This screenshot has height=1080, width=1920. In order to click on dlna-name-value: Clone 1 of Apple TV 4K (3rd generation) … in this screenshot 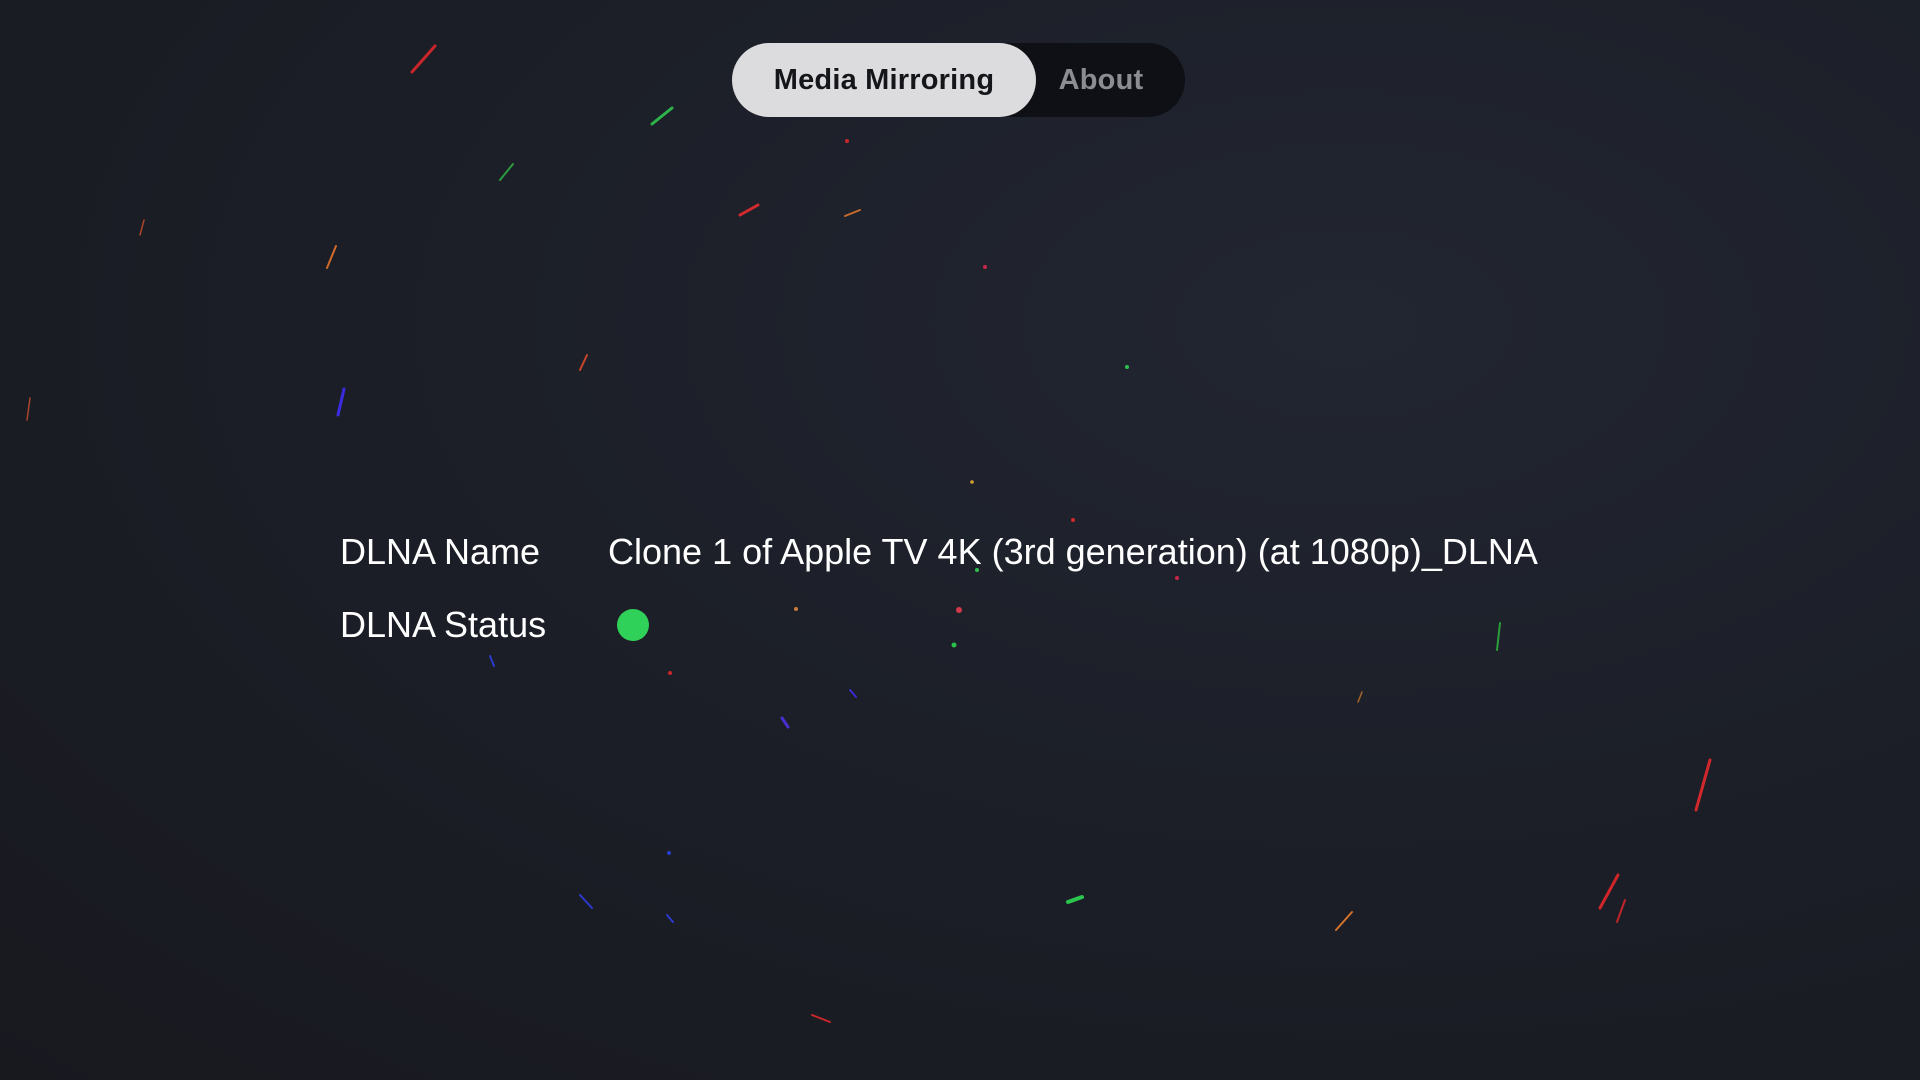, I will do `click(1073, 551)`.